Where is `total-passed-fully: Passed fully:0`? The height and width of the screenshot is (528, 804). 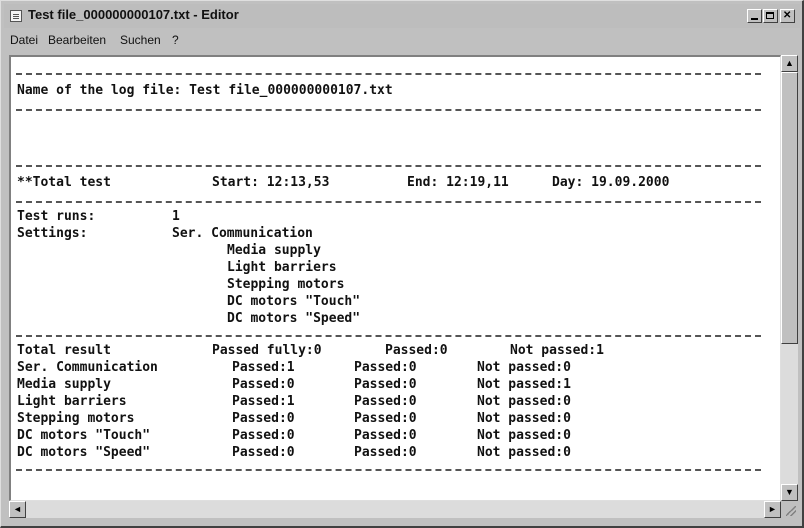
total-passed-fully: Passed fully:0 is located at coordinates (267, 350).